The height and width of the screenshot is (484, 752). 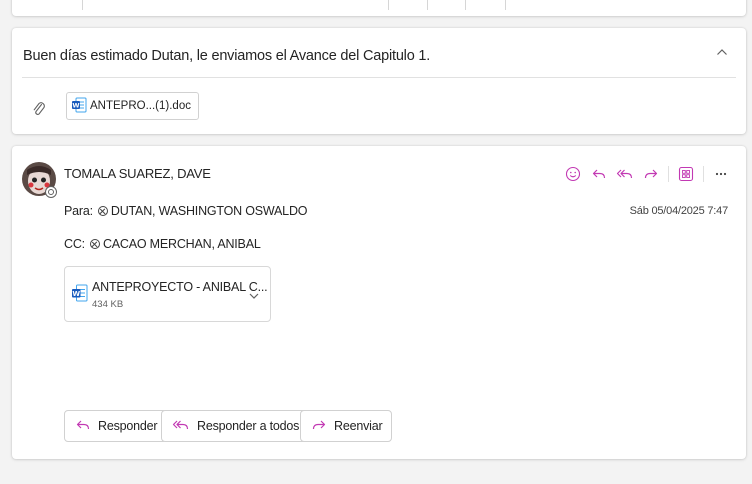 I want to click on attachment-size: 434 KB, so click(x=108, y=304).